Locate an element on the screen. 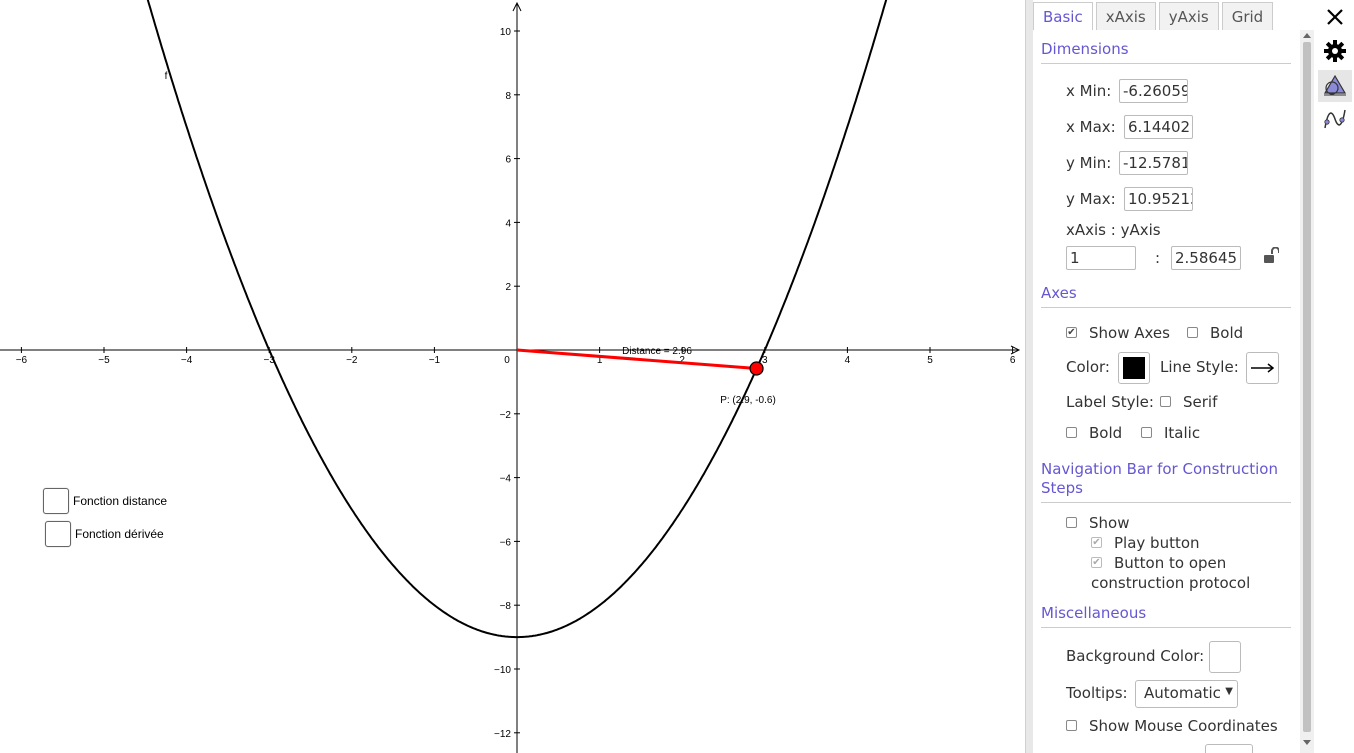 The width and height of the screenshot is (1354, 753). algebra-curve-icon is located at coordinates (1335, 119).